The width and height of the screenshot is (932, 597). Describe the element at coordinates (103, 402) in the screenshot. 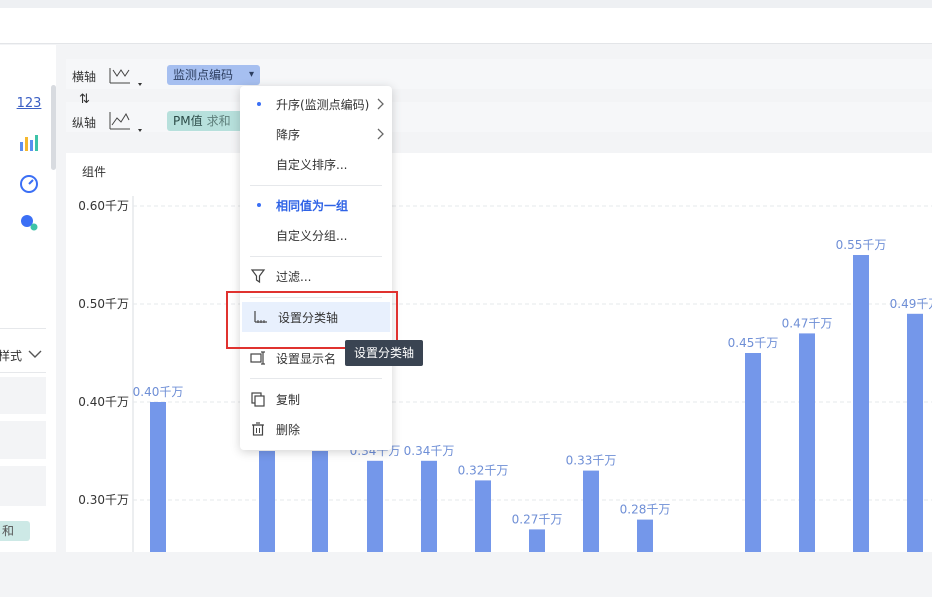

I see `y-tick-label: 0.40千万` at that location.